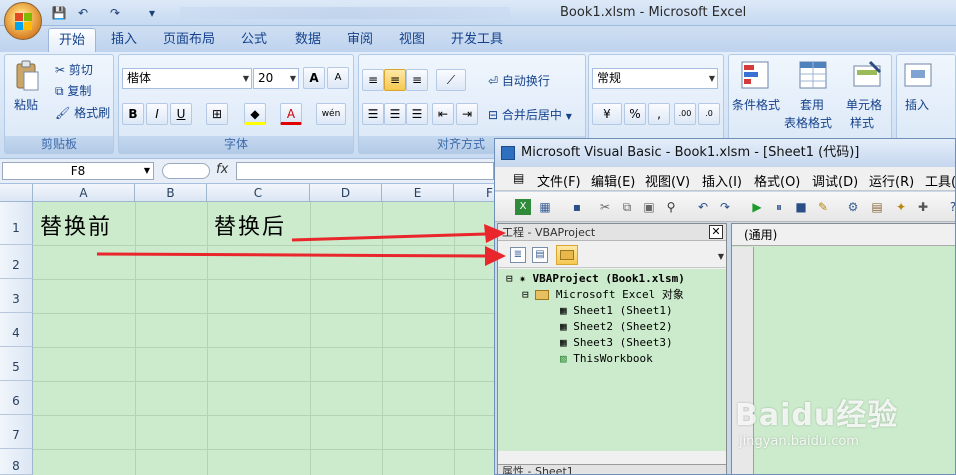  Describe the element at coordinates (667, 180) in the screenshot. I see `menu-view: 视图(V)` at that location.